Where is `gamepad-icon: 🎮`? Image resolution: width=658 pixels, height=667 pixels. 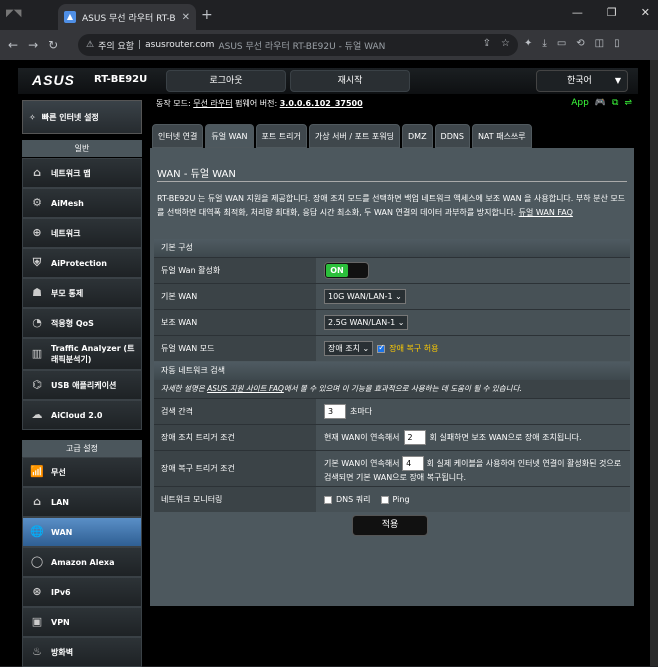
gamepad-icon: 🎮 is located at coordinates (600, 103).